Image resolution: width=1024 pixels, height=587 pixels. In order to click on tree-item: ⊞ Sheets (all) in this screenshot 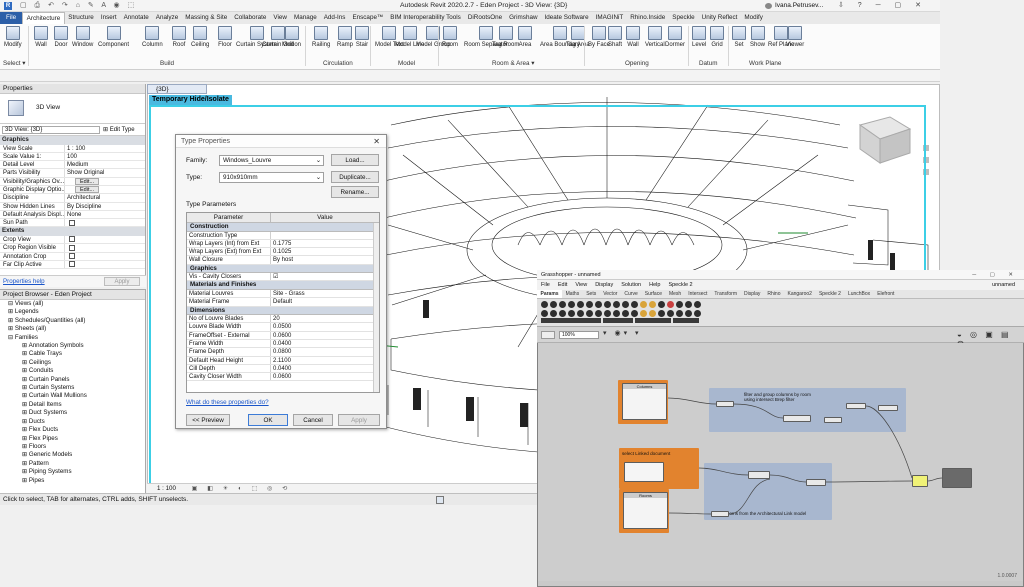, I will do `click(73, 329)`.